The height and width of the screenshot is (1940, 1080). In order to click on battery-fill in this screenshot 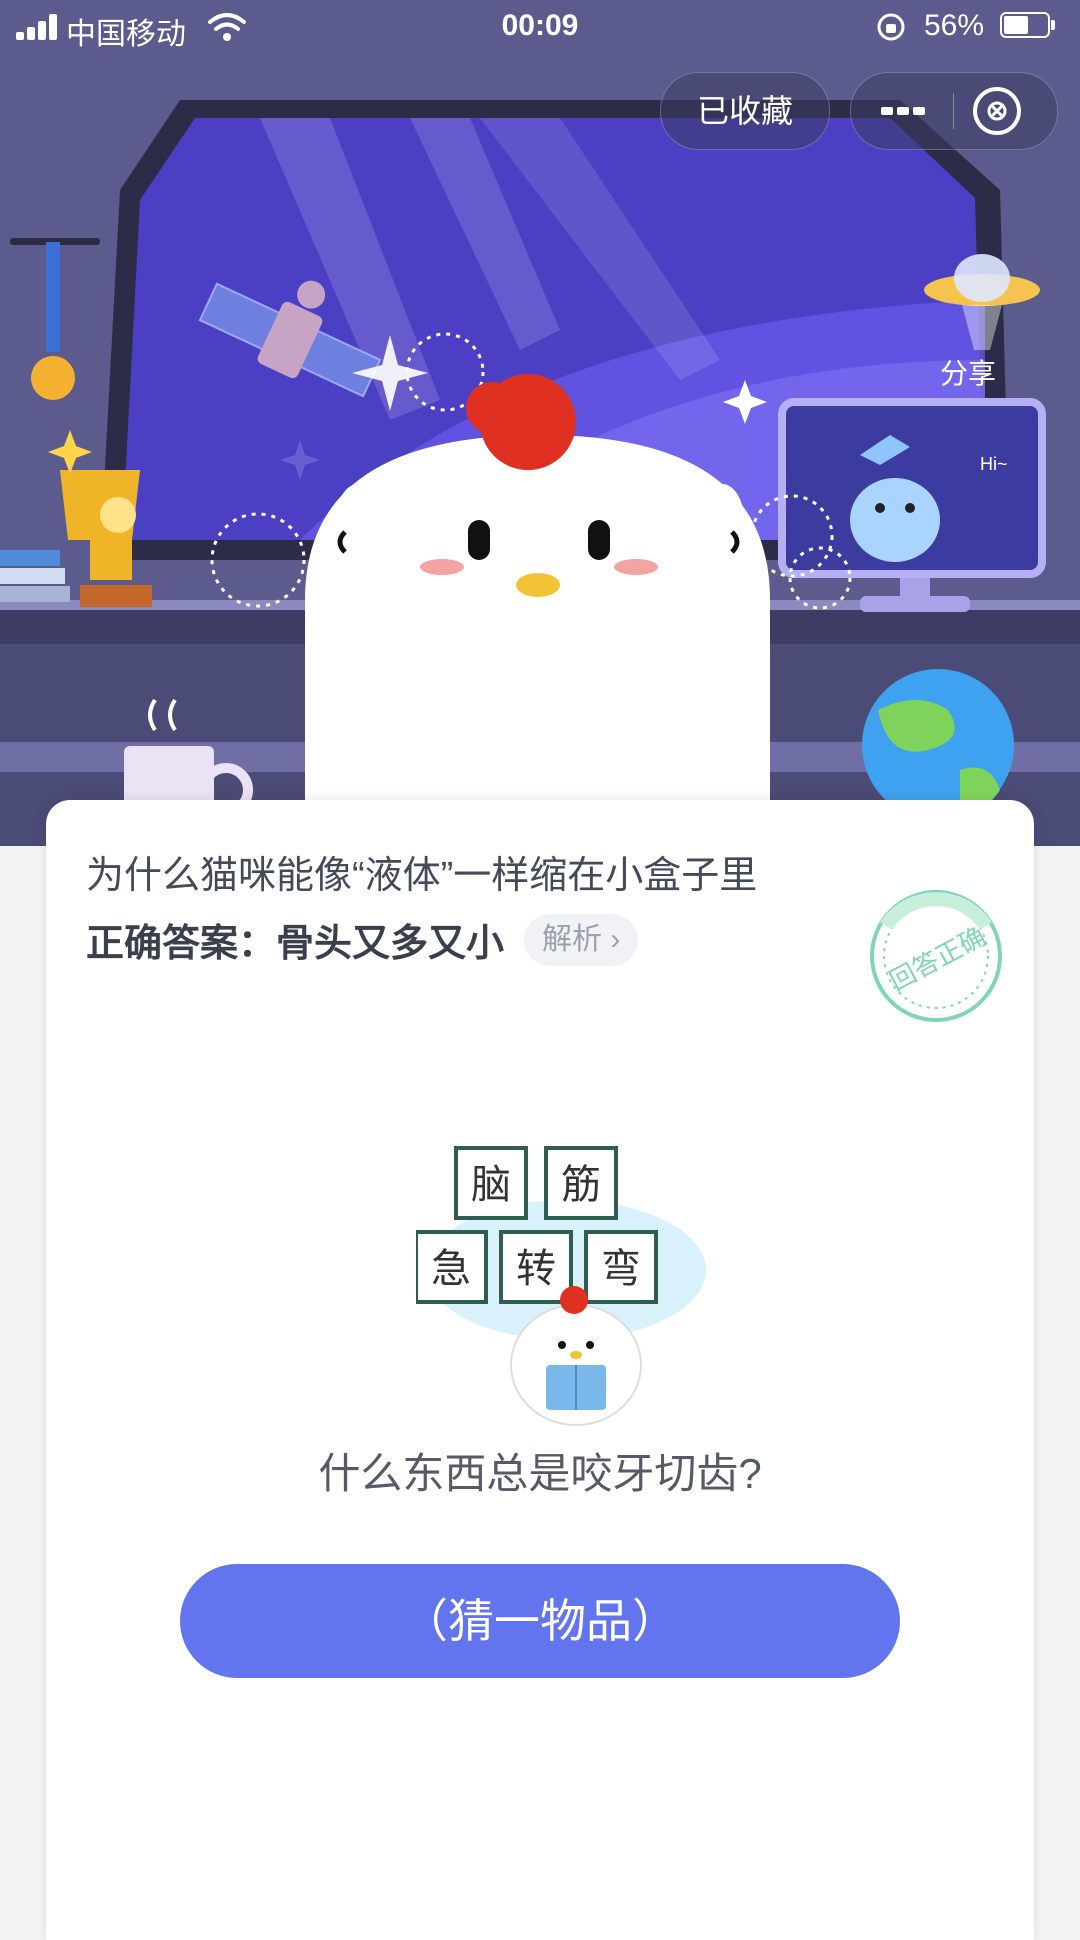, I will do `click(1016, 25)`.